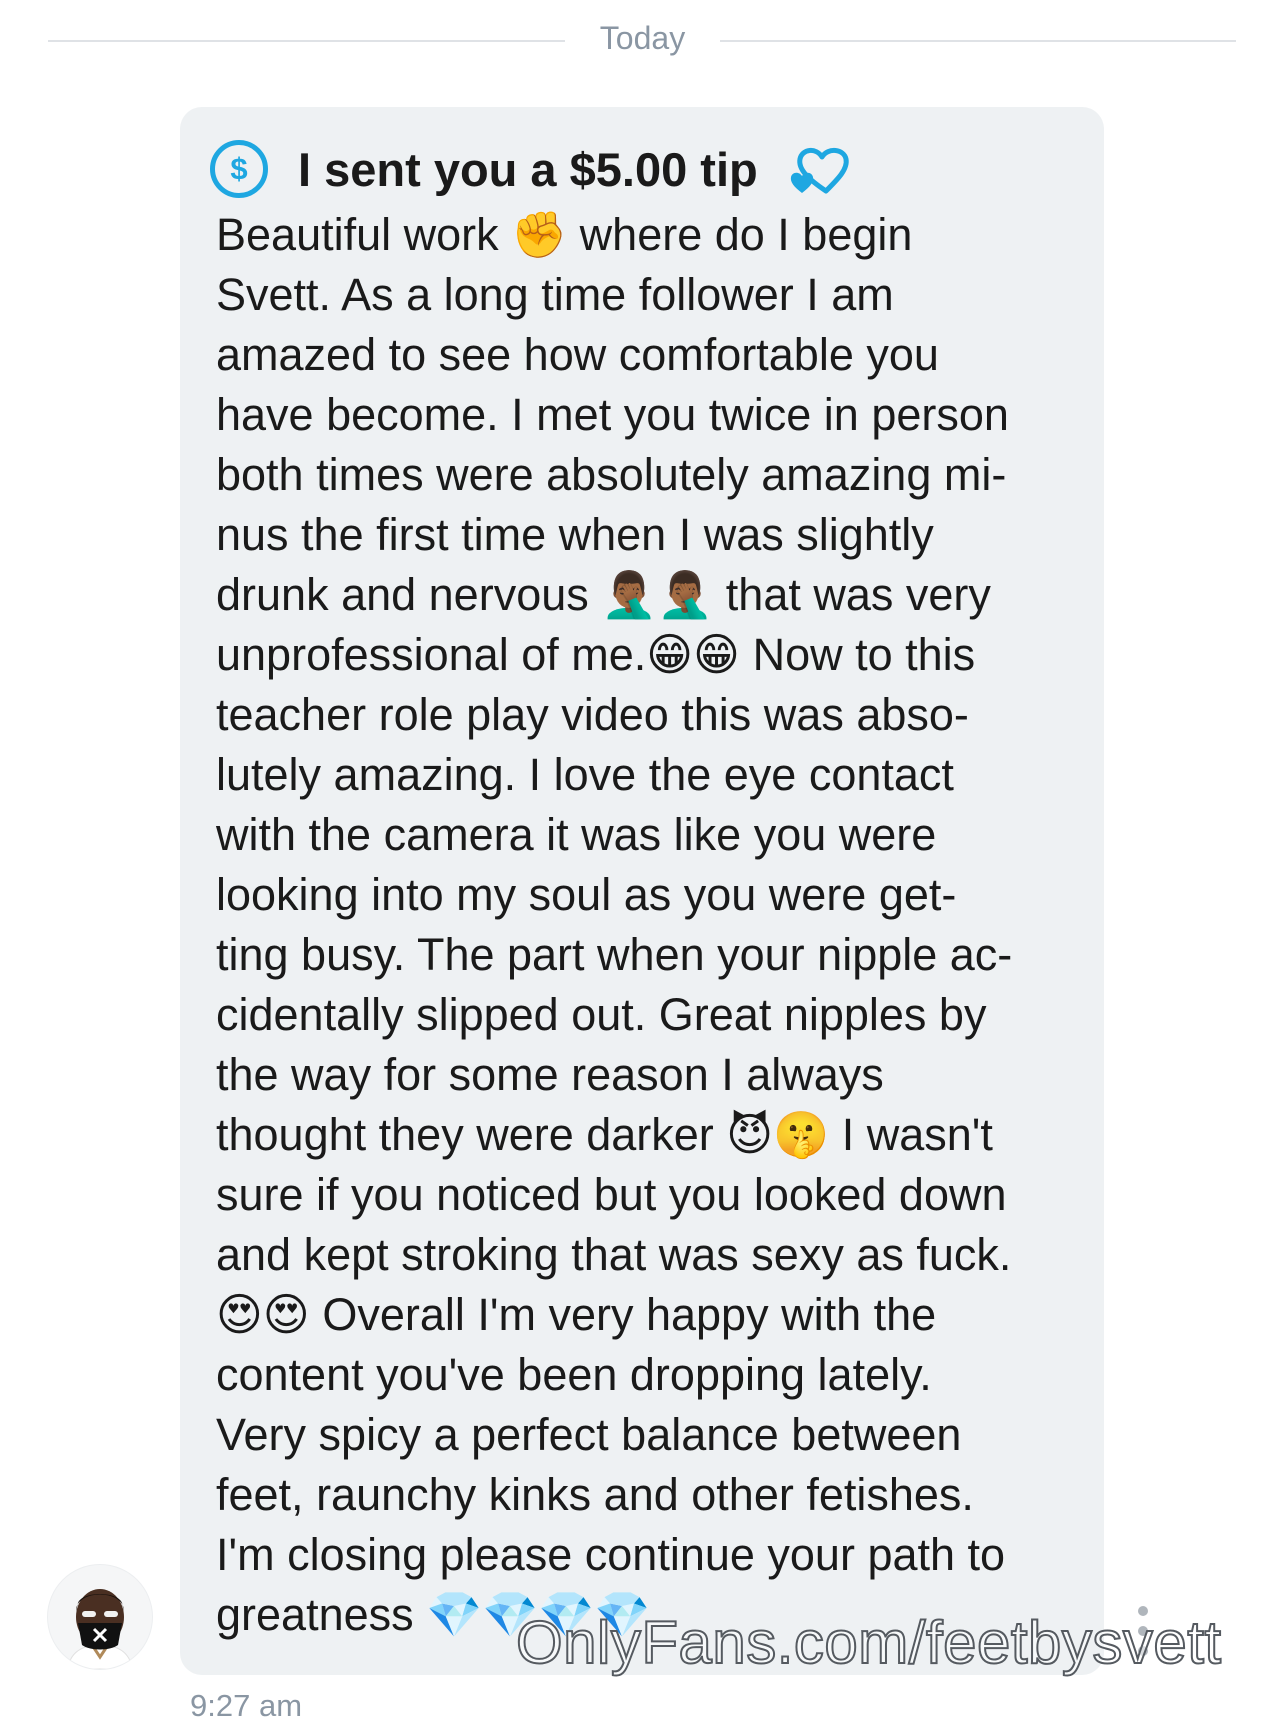  Describe the element at coordinates (978, 41) in the screenshot. I see `divider-line-right` at that location.